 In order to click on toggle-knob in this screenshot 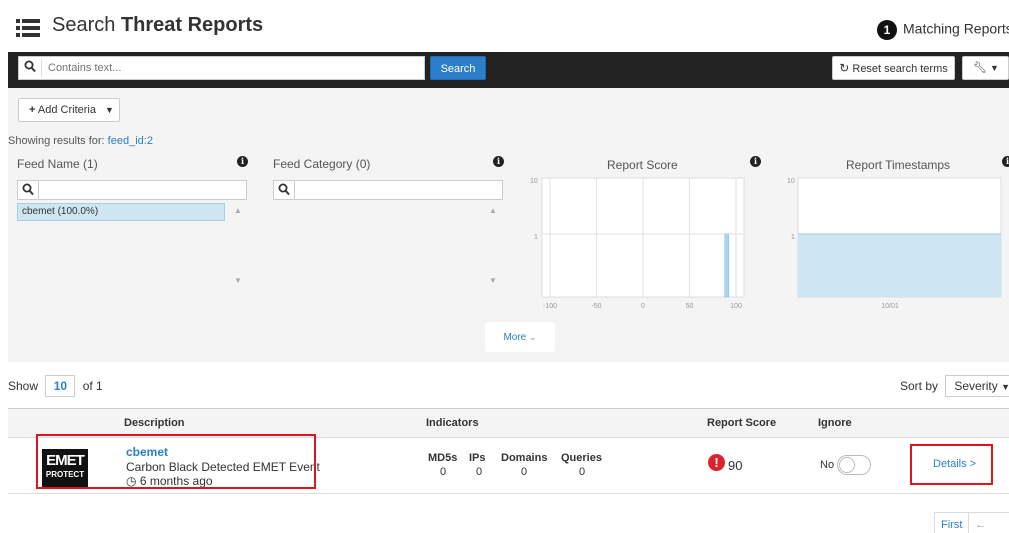, I will do `click(847, 465)`.